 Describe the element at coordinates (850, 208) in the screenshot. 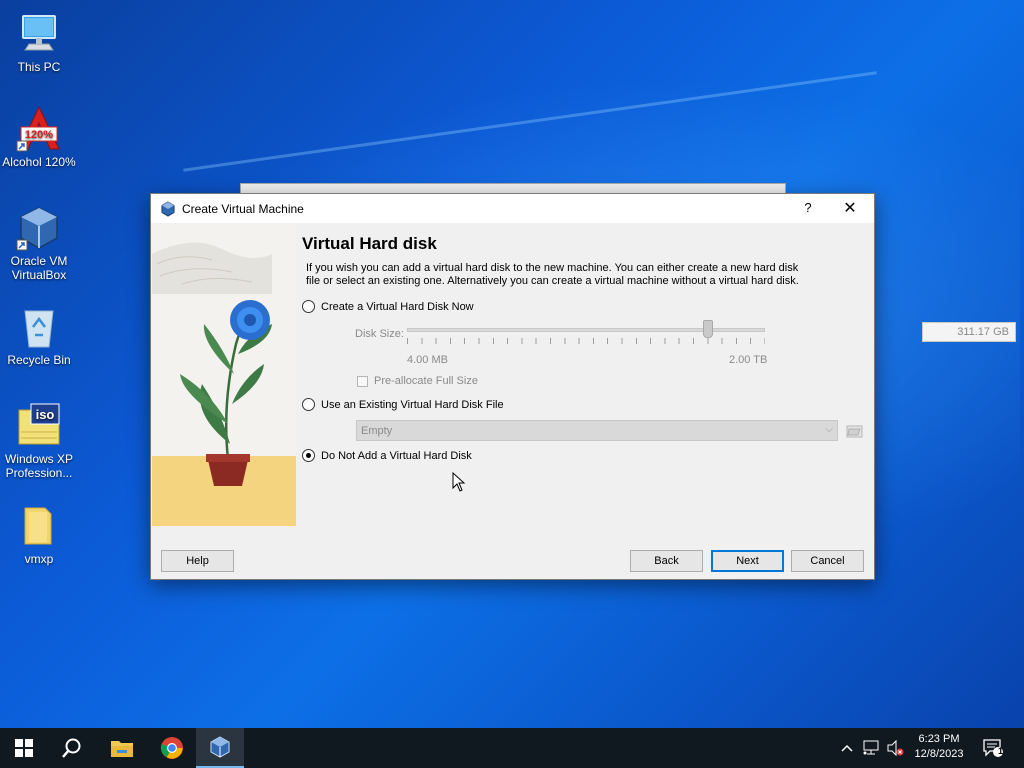

I see `close-button: ✕` at that location.